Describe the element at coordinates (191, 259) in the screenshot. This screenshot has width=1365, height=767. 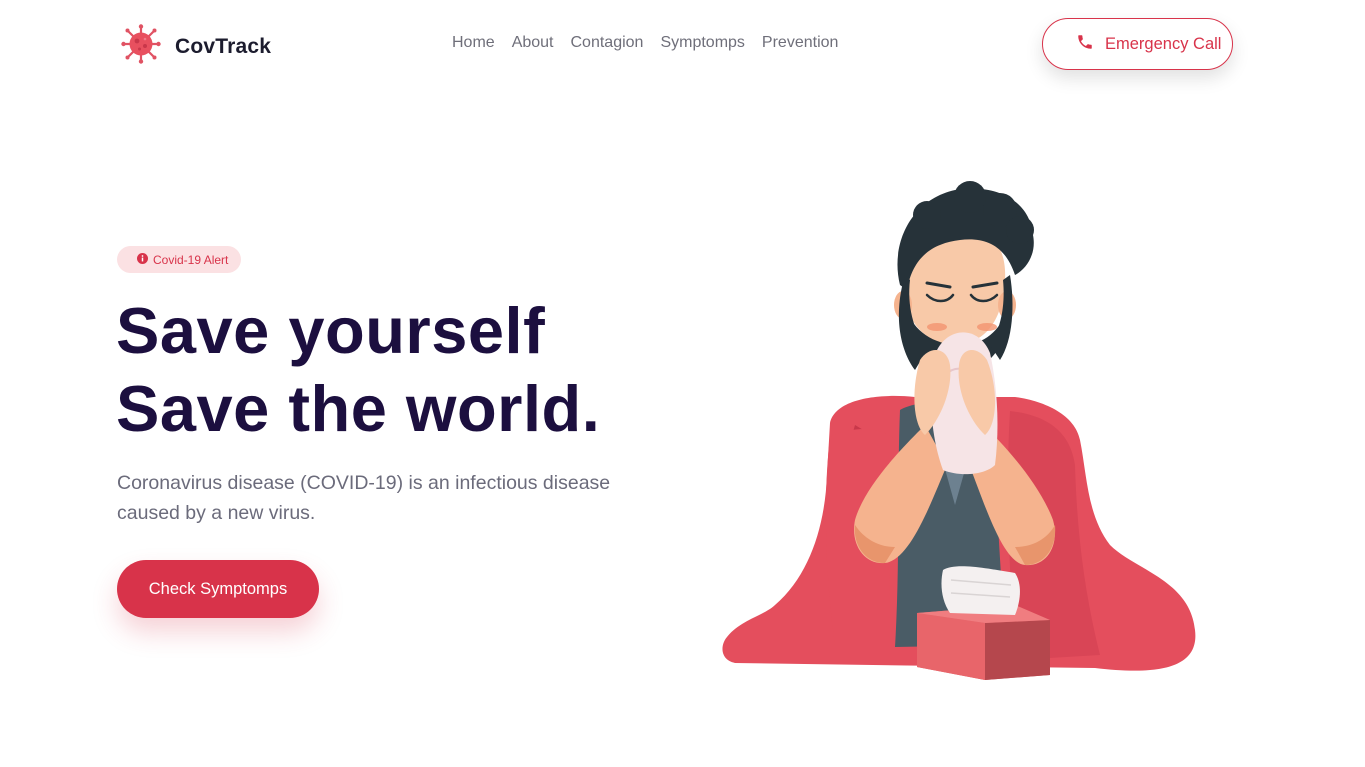
I see `alert-badge-label: Covid-19 Alert` at that location.